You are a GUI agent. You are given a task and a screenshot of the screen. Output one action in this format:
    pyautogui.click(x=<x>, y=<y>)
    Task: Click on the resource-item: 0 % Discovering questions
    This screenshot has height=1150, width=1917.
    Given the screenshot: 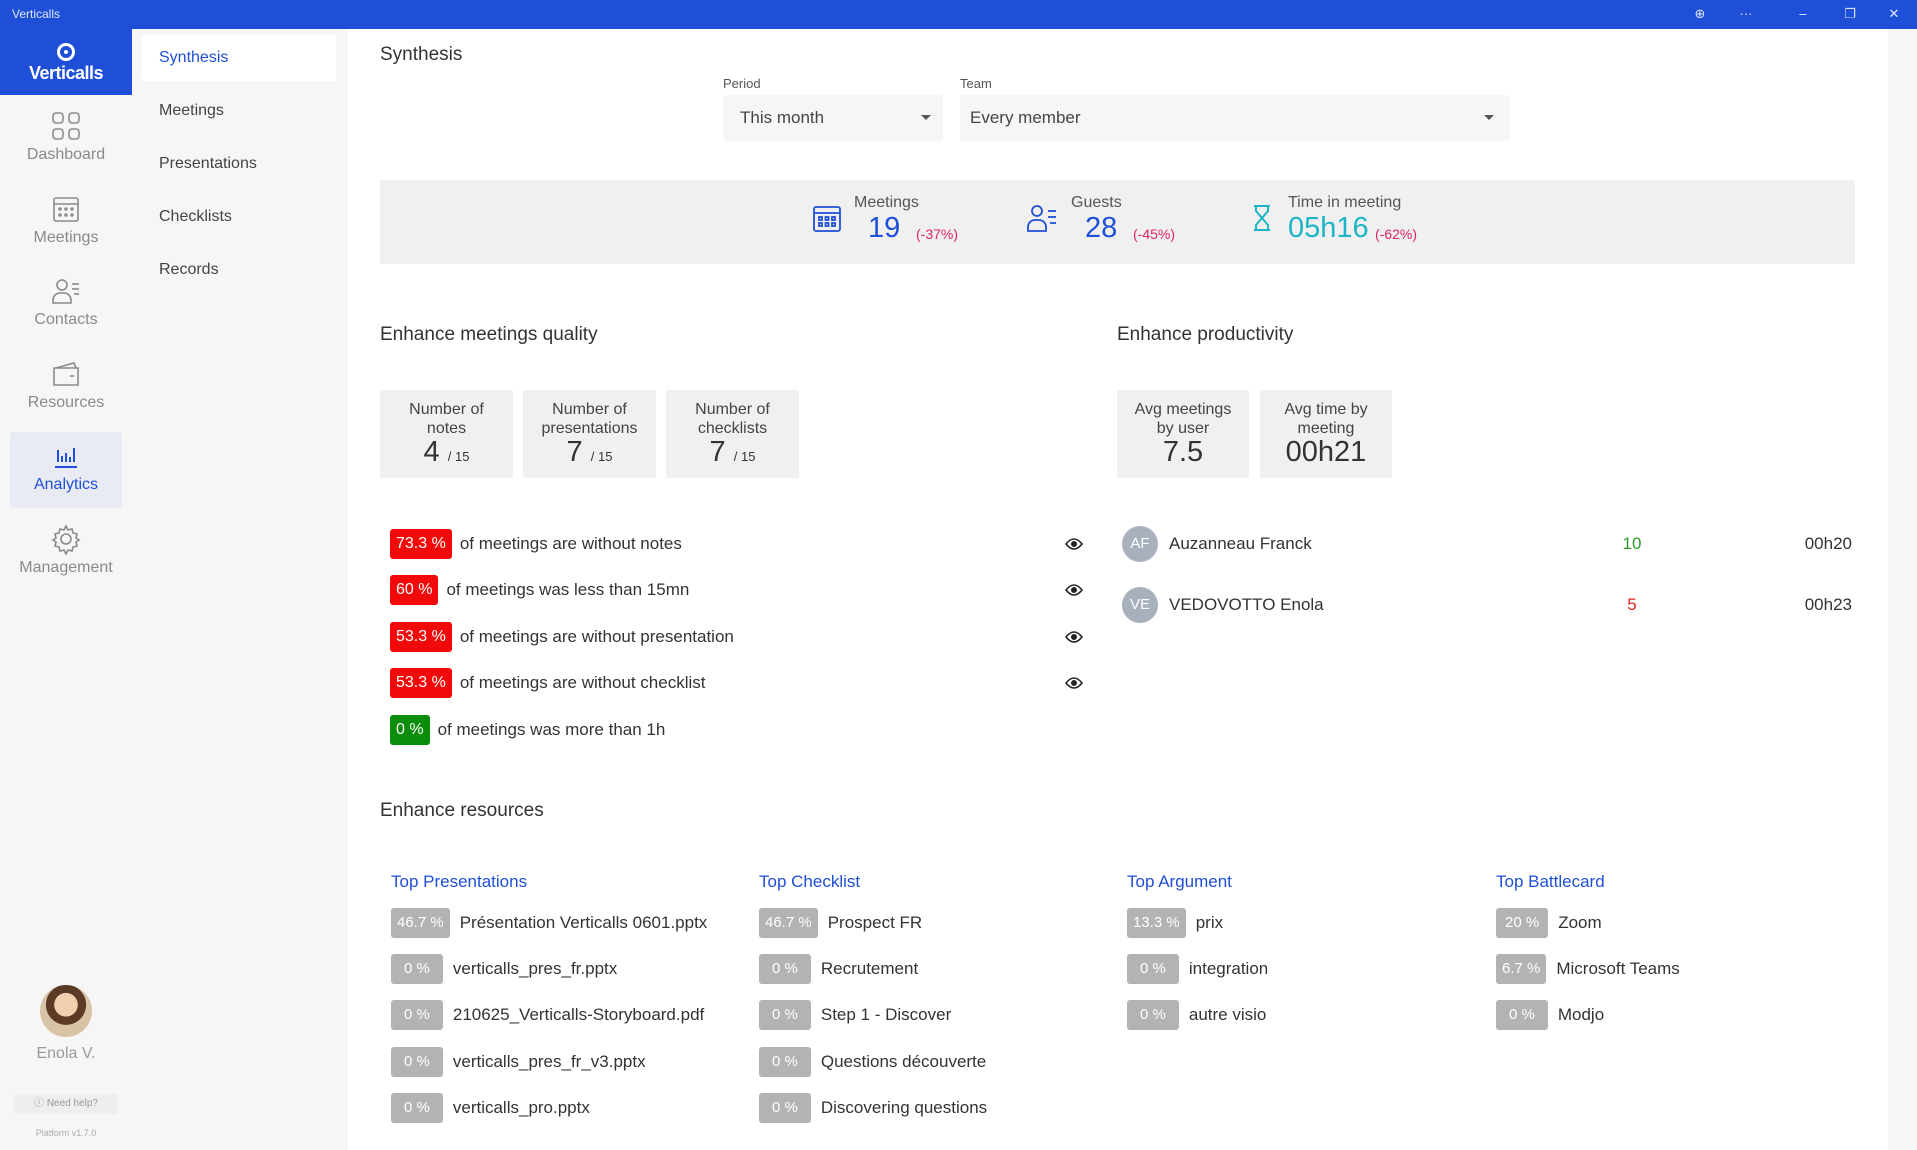 What is the action you would take?
    pyautogui.click(x=939, y=1108)
    